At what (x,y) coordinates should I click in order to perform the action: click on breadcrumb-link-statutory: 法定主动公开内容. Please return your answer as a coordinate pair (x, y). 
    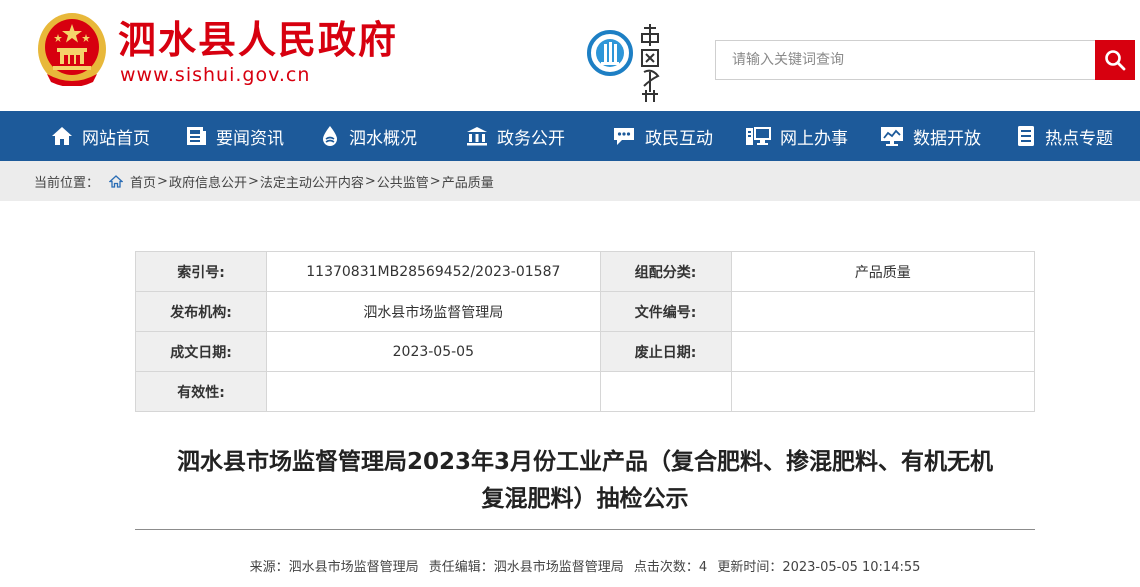
    Looking at the image, I should click on (312, 181).